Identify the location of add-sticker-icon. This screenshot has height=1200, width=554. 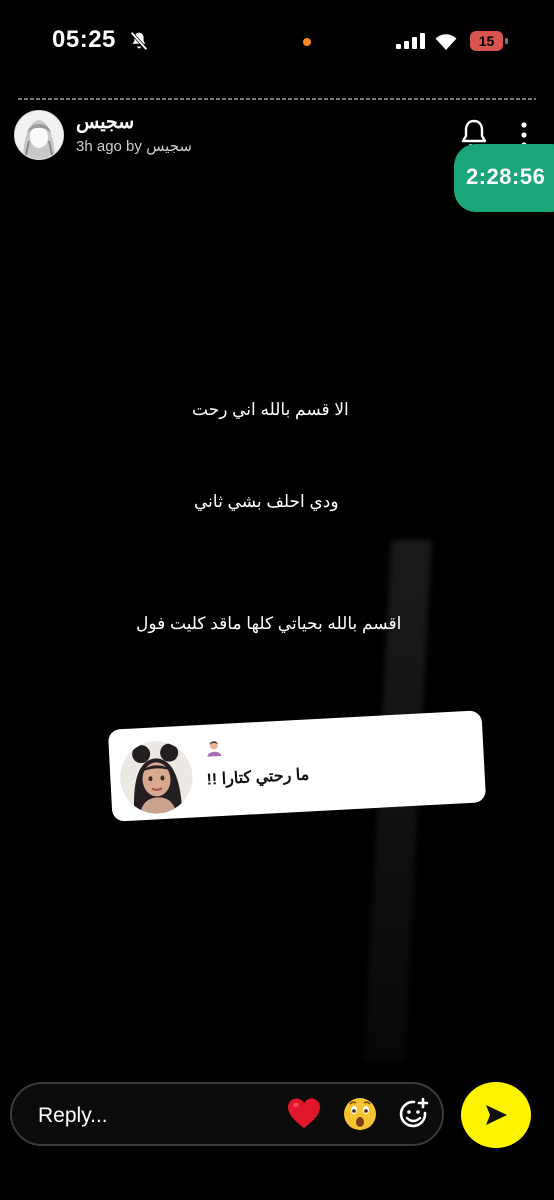
(414, 1114).